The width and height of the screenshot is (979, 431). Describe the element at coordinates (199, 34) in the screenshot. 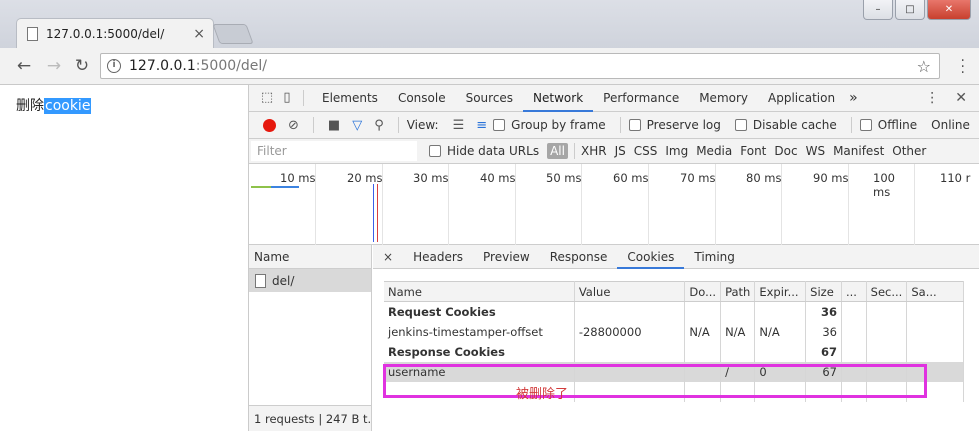

I see `tab-close-icon: ×` at that location.